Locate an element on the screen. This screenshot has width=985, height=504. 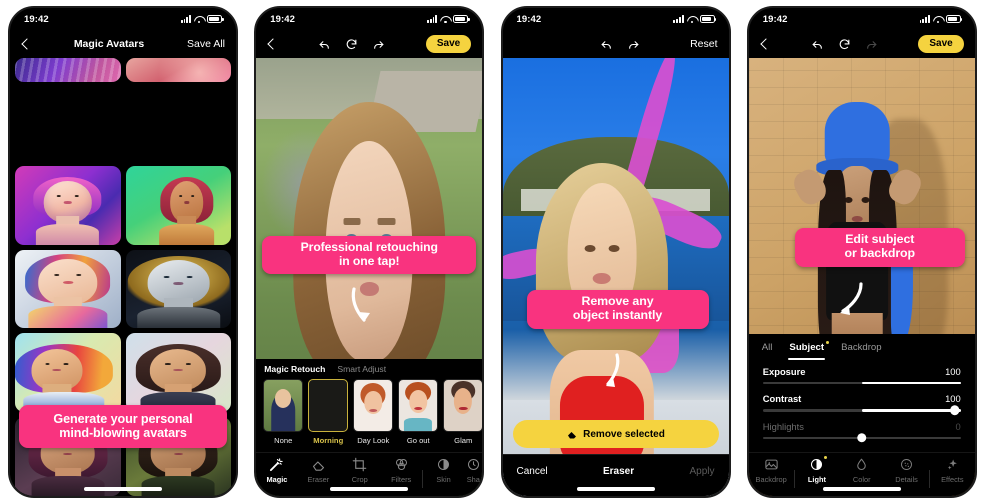
slider-list: Exposure 100 Contrast 100 Highlights 0 is located at coordinates (862, 406).